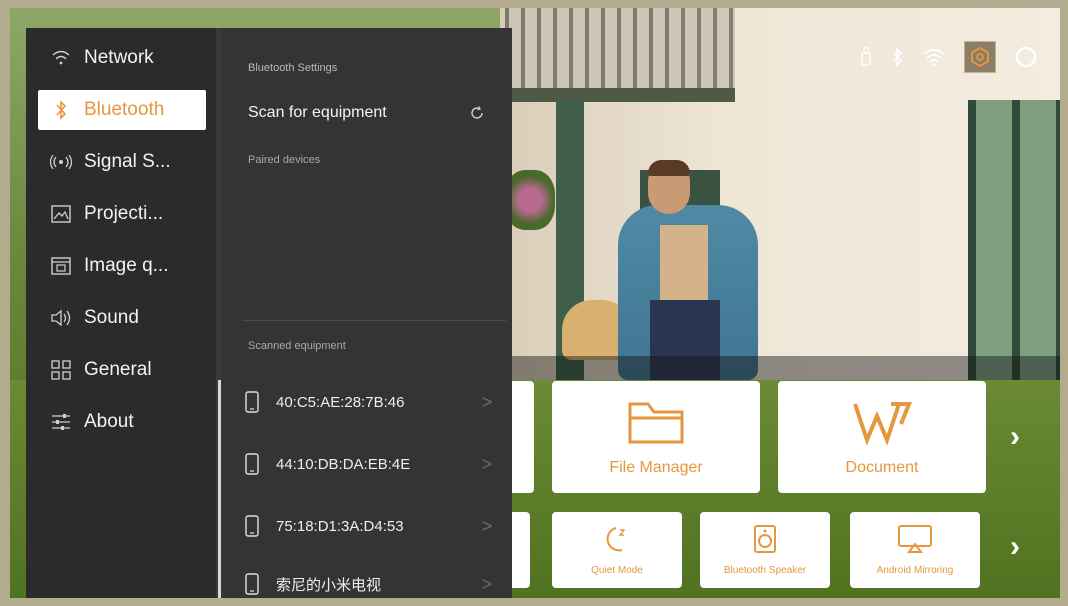 The image size is (1068, 606). I want to click on scanned-device-row: 40:C5:AE:28:7B:46 >, so click(372, 402).